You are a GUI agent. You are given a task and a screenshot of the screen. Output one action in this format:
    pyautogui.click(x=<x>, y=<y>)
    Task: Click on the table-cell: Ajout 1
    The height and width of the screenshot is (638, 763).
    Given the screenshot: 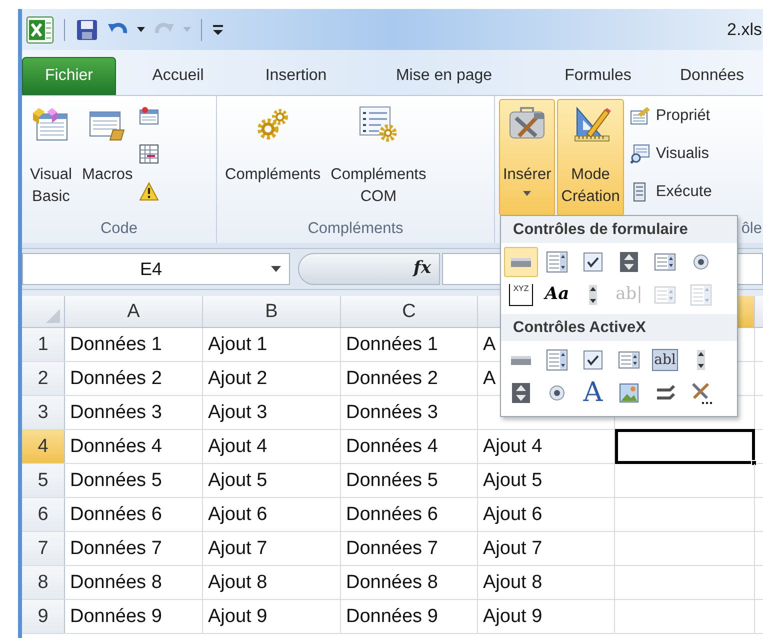 What is the action you would take?
    pyautogui.click(x=272, y=344)
    